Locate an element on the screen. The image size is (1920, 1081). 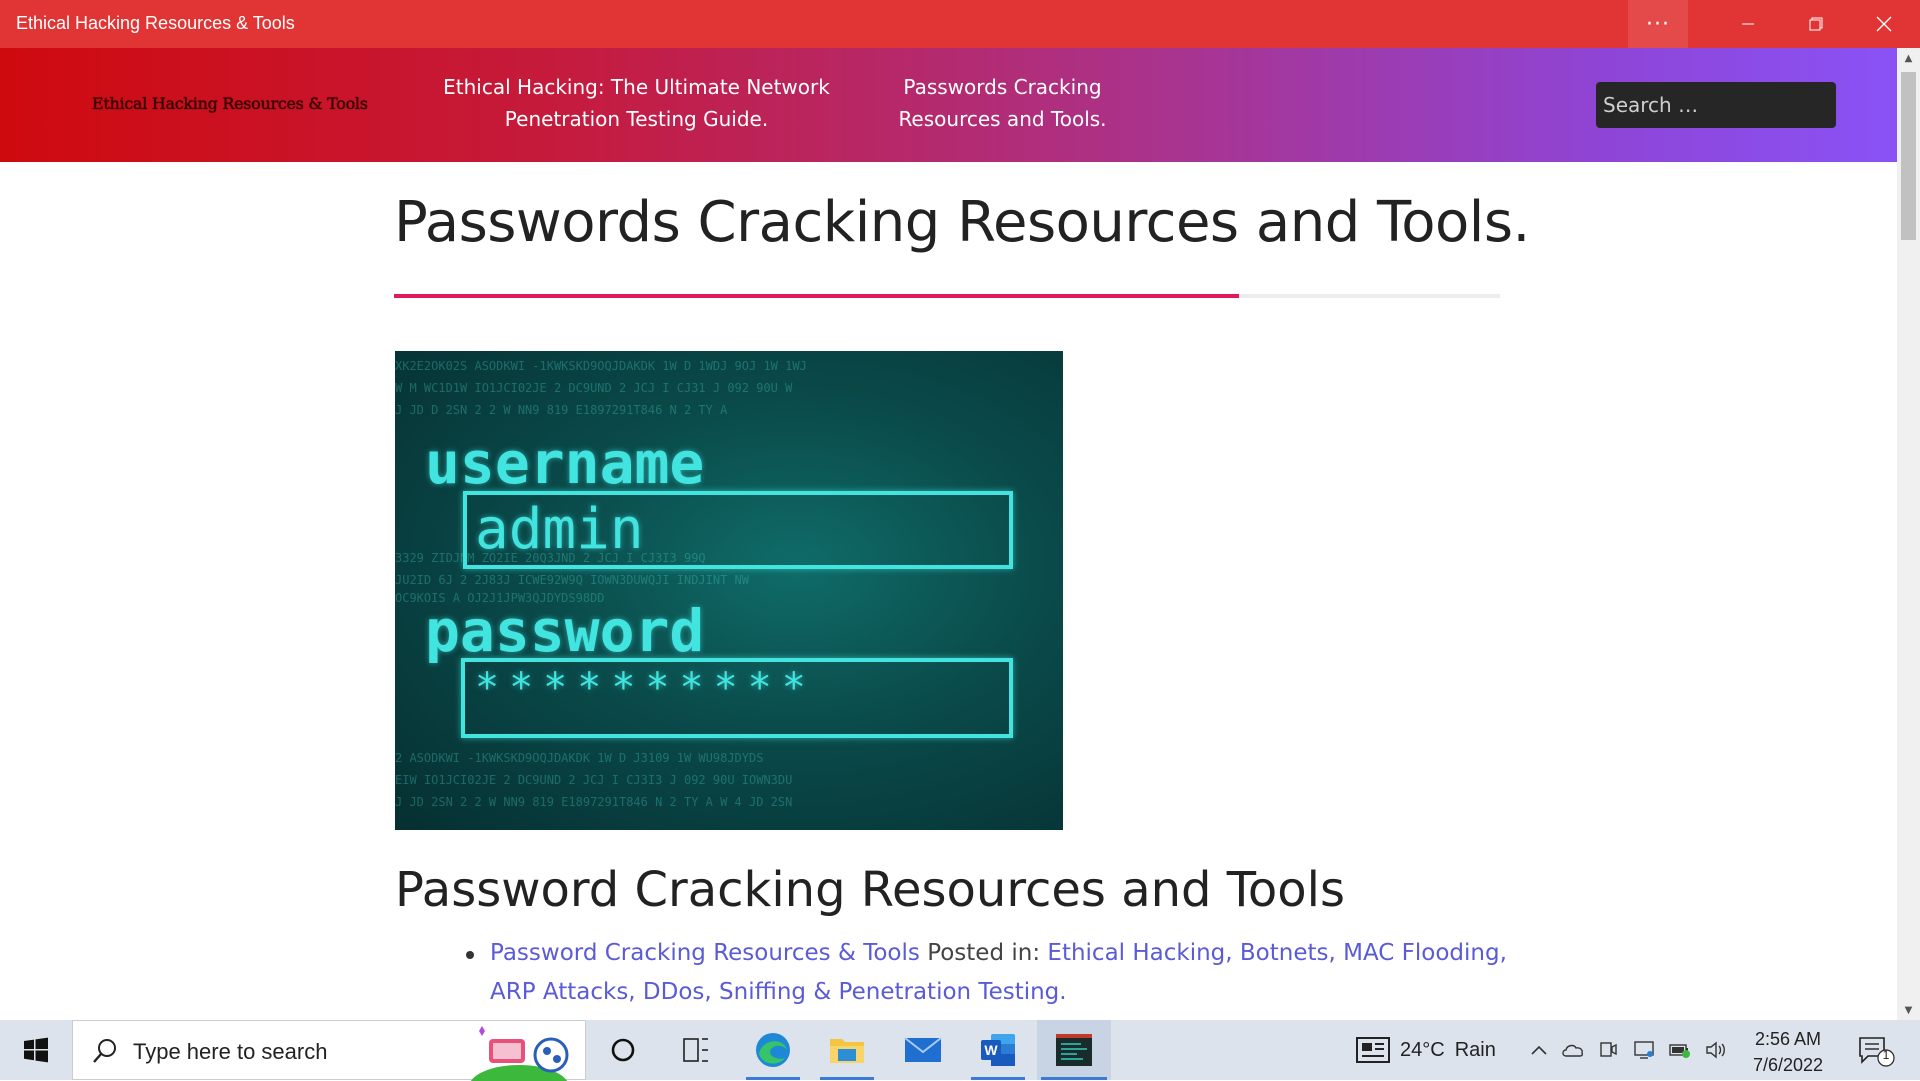
restore-button is located at coordinates (1816, 24).